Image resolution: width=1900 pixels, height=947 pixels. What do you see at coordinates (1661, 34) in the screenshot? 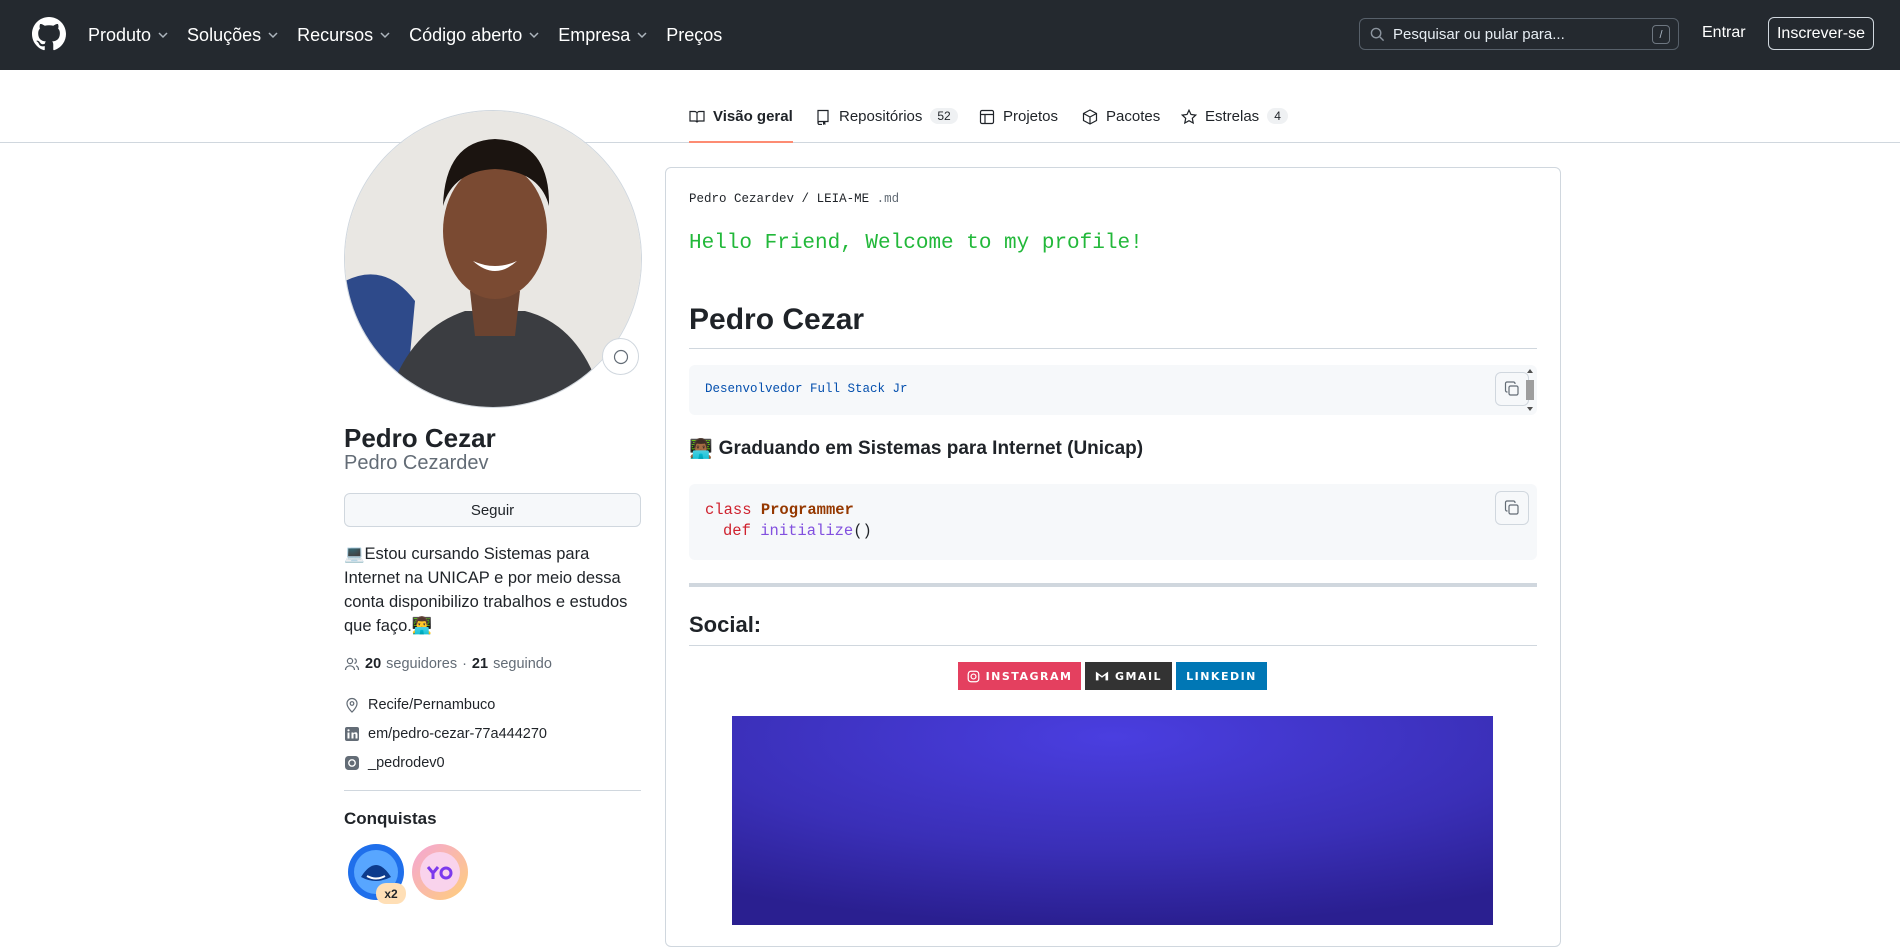
I see `search-shortcut-key: /` at bounding box center [1661, 34].